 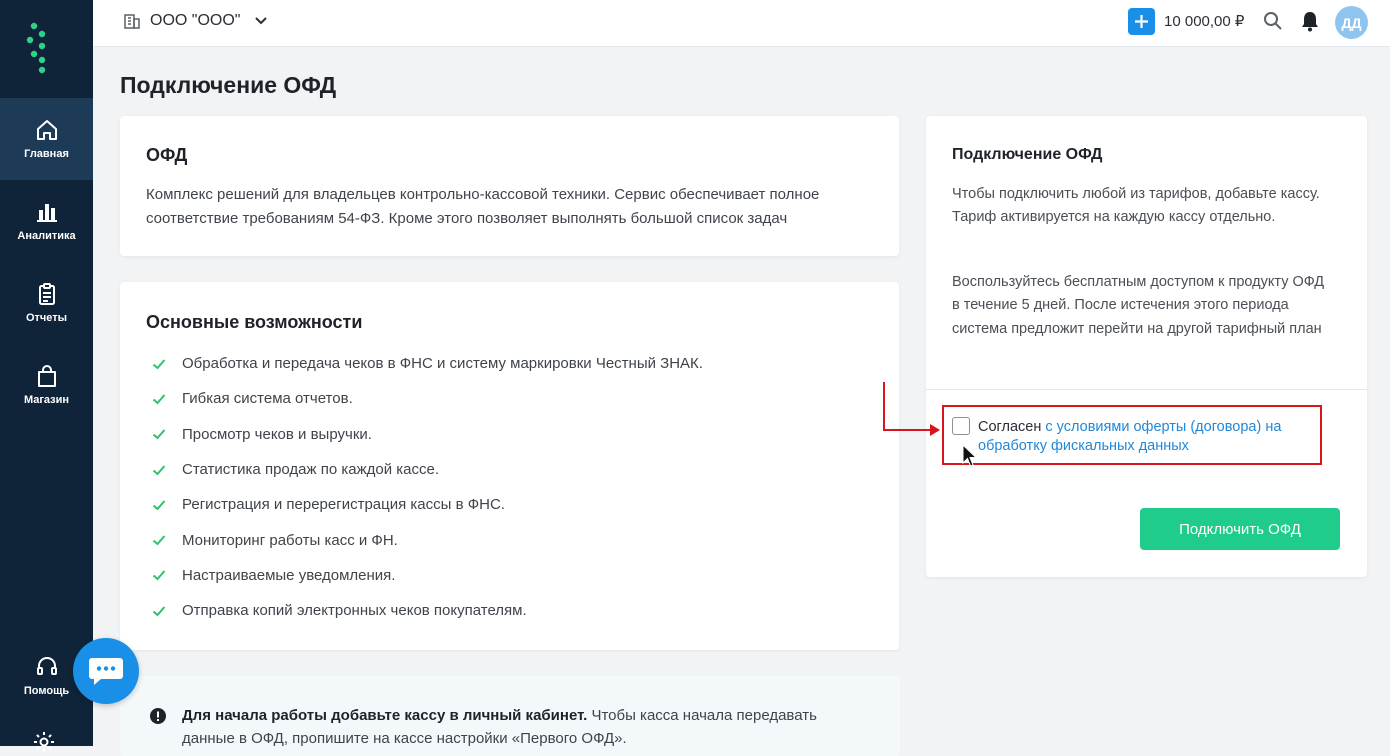 What do you see at coordinates (1273, 21) in the screenshot?
I see `search-icon` at bounding box center [1273, 21].